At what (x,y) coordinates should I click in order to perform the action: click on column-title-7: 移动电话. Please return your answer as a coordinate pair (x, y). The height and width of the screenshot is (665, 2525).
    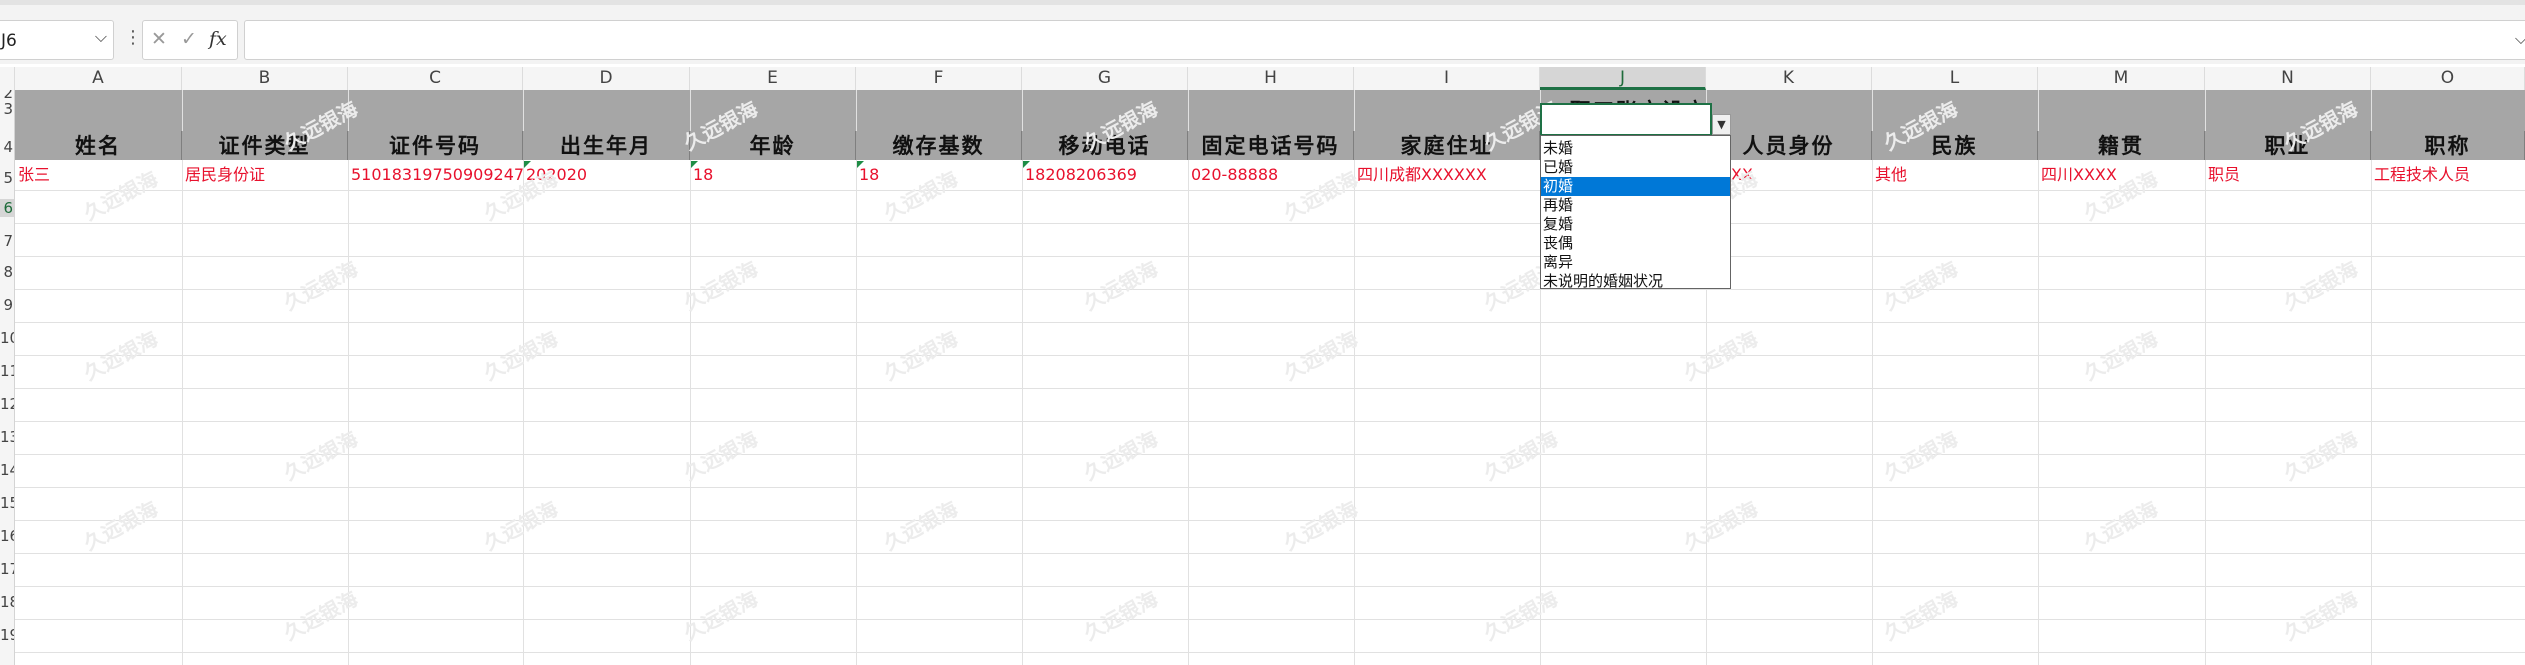
    Looking at the image, I should click on (1105, 145).